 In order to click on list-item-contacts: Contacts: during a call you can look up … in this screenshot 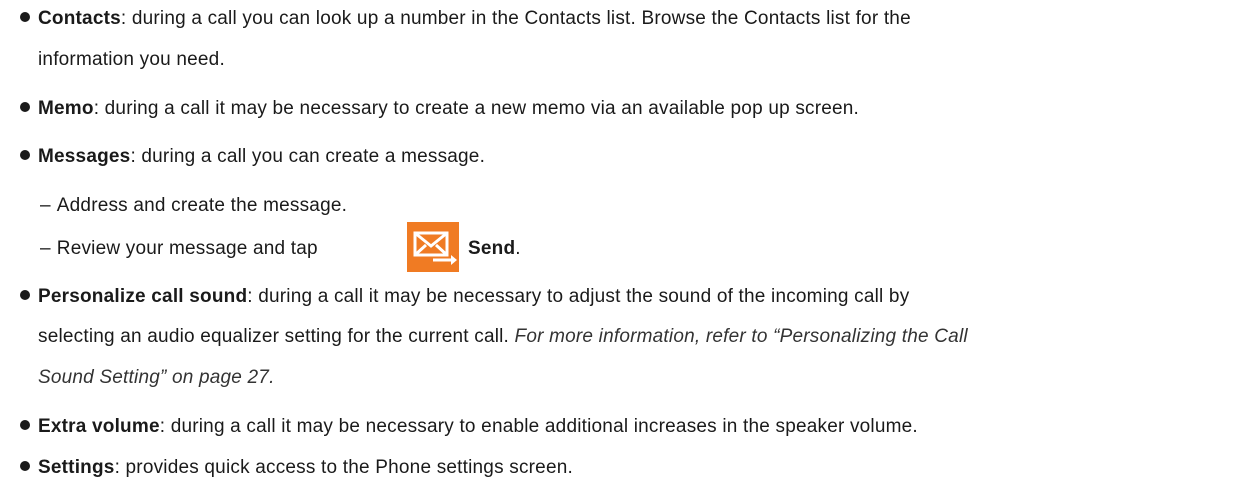, I will do `click(455, 19)`.